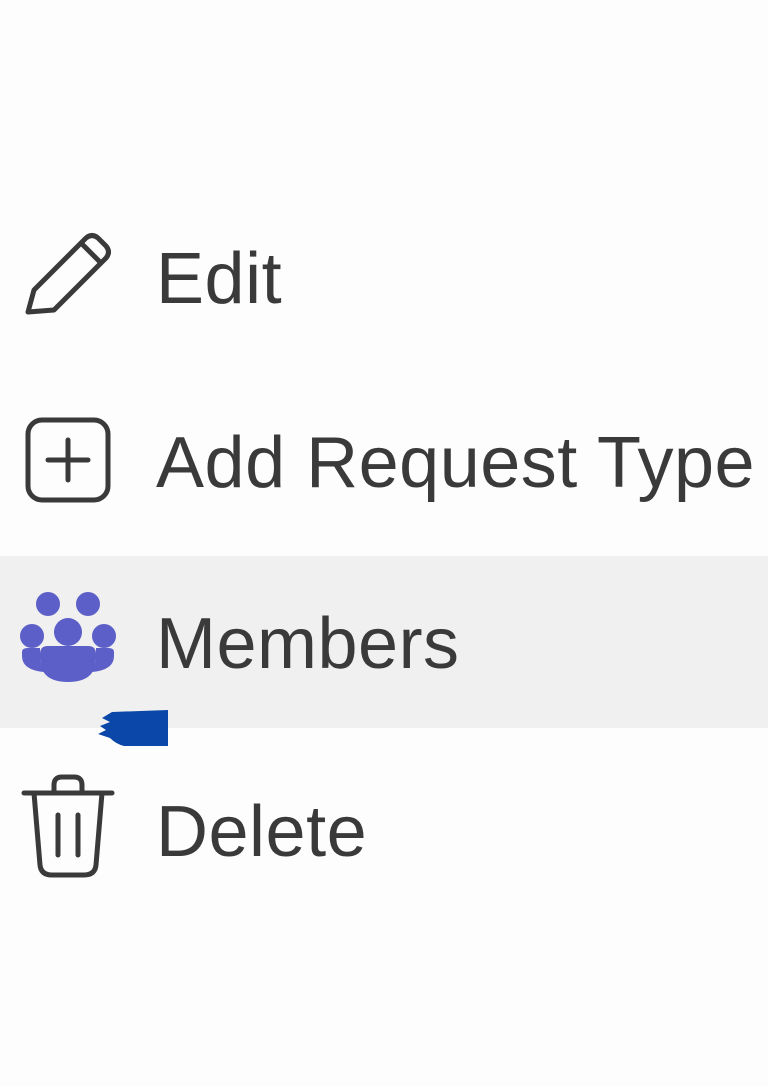 This screenshot has width=768, height=1086. Describe the element at coordinates (68, 826) in the screenshot. I see `trash-icon` at that location.